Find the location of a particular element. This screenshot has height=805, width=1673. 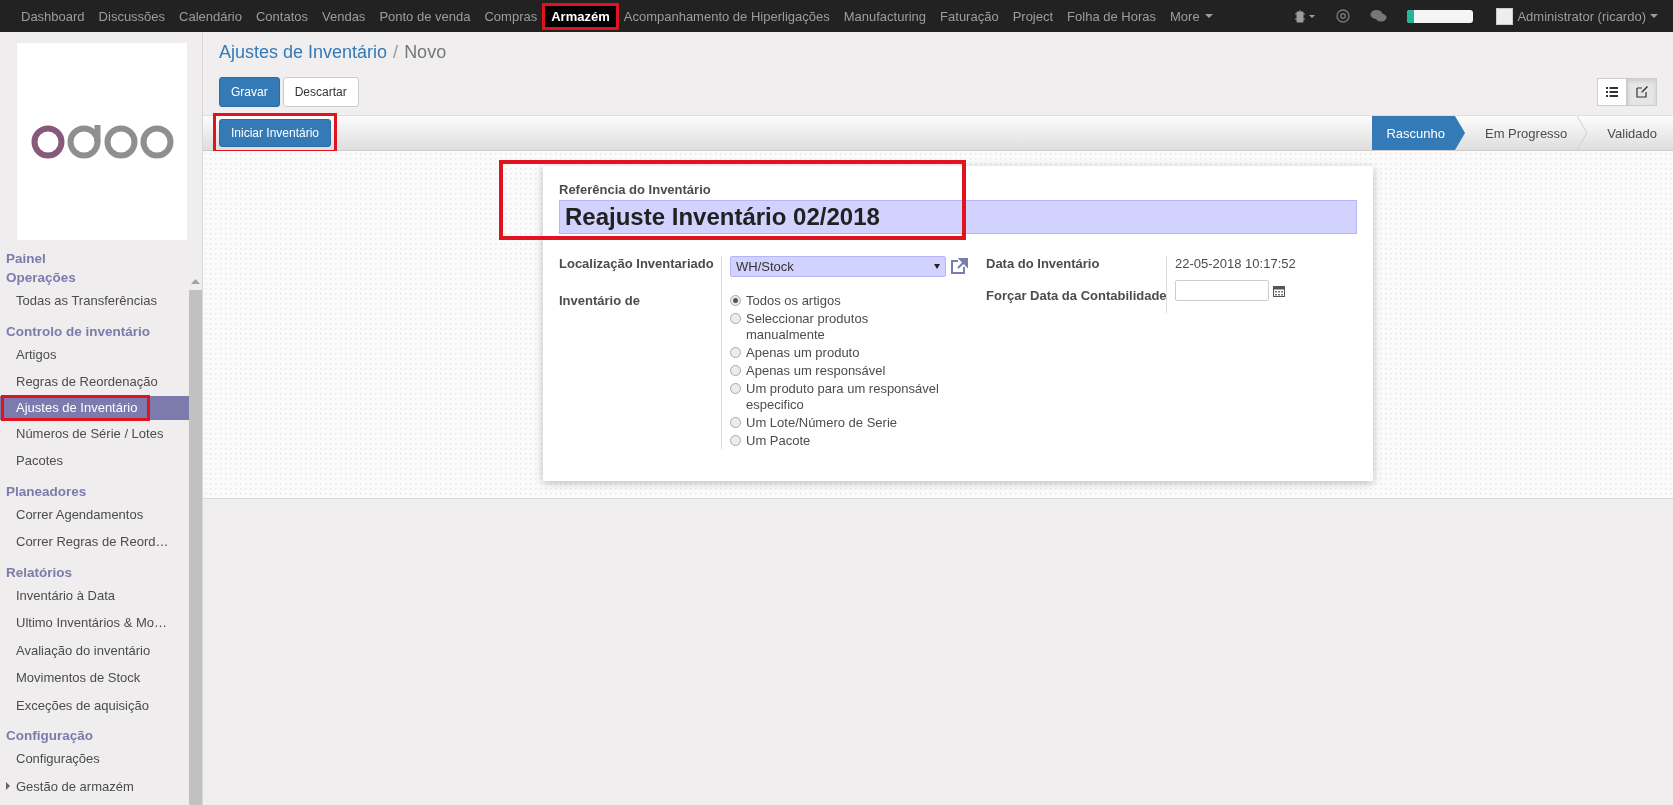

menu-item: Faturação is located at coordinates (969, 16).